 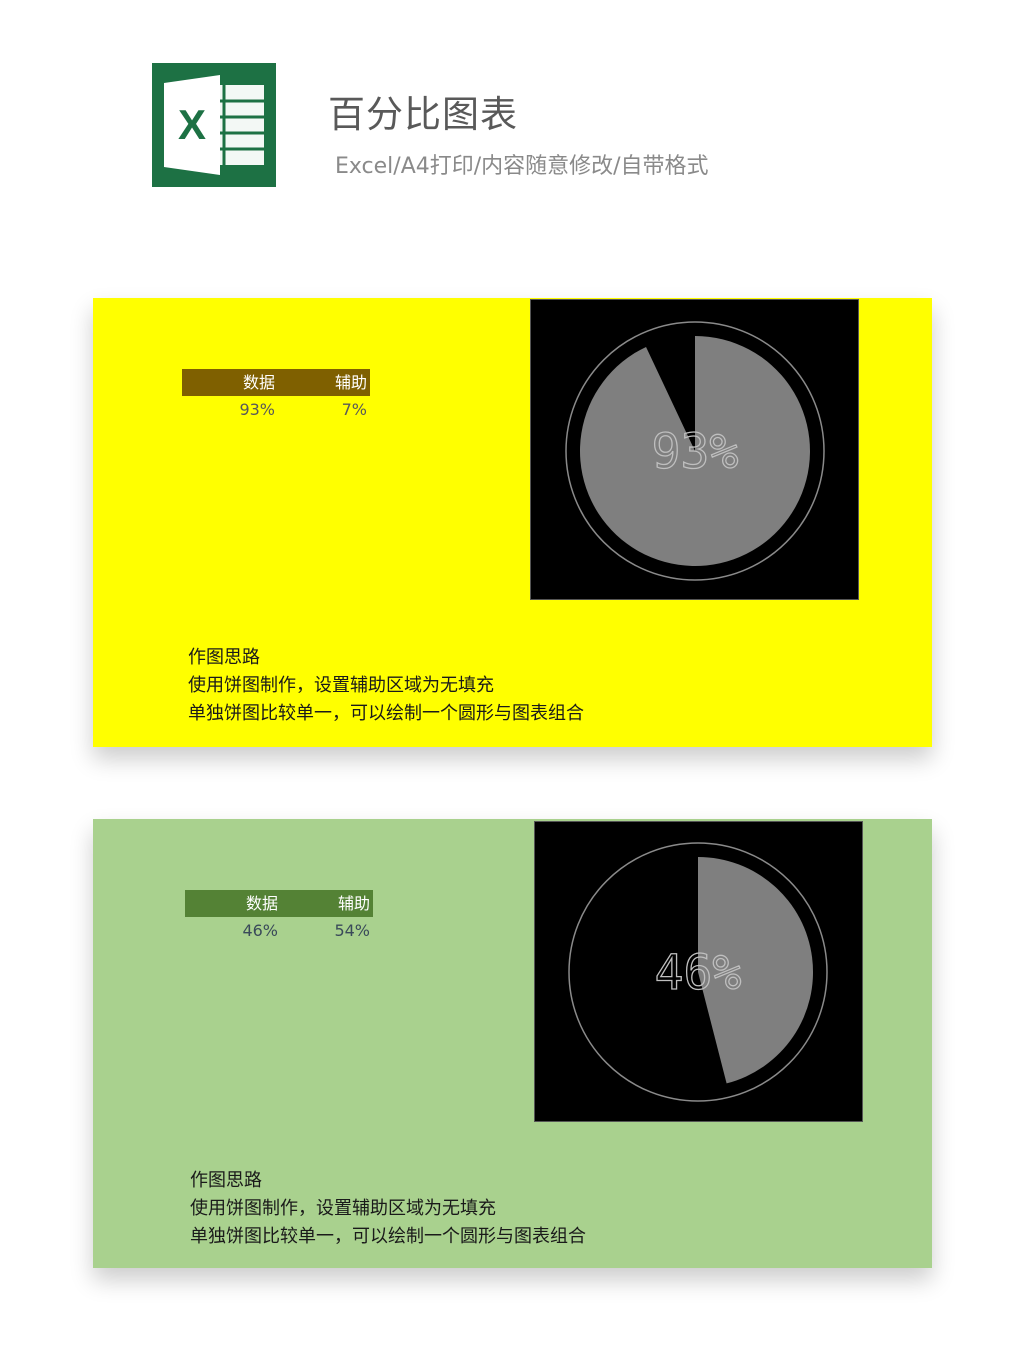 I want to click on data-table-1: 数据 辅助 93% 7%, so click(x=276, y=396).